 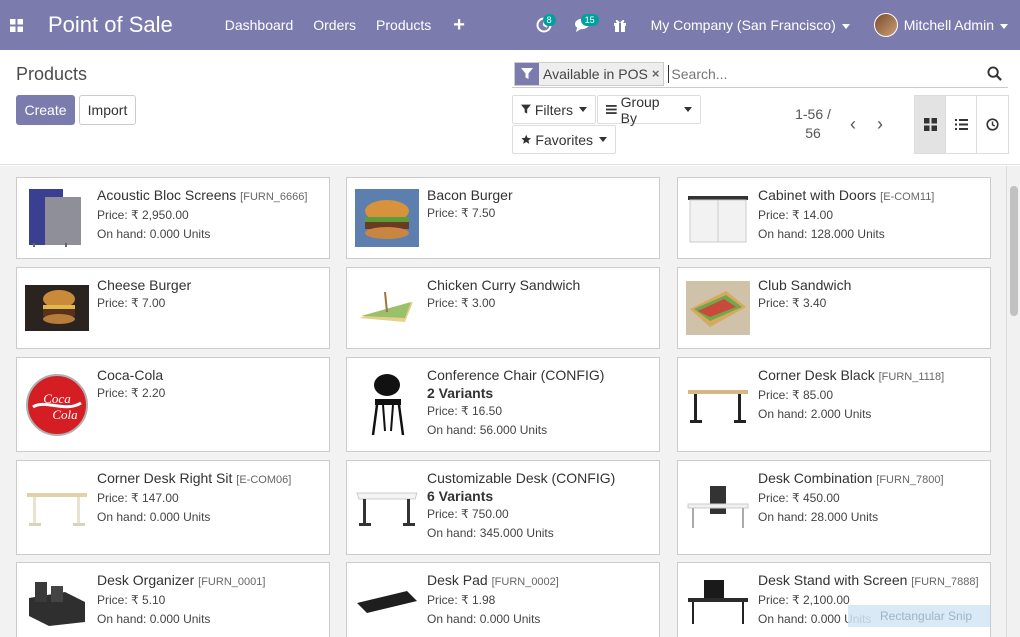 What do you see at coordinates (813, 133) in the screenshot?
I see `pager-total: 56` at bounding box center [813, 133].